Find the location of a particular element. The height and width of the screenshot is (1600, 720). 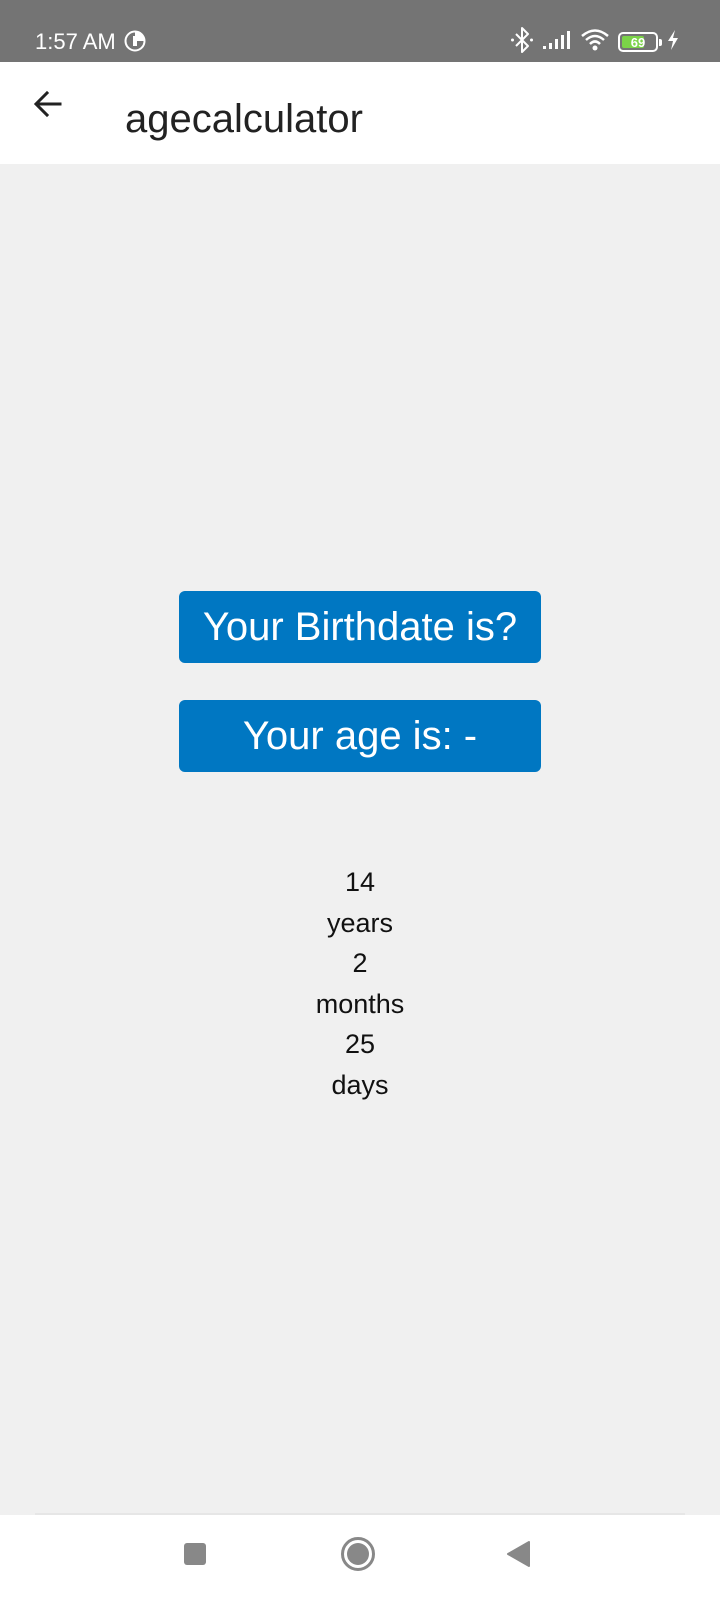

recent-apps-button is located at coordinates (195, 1556).